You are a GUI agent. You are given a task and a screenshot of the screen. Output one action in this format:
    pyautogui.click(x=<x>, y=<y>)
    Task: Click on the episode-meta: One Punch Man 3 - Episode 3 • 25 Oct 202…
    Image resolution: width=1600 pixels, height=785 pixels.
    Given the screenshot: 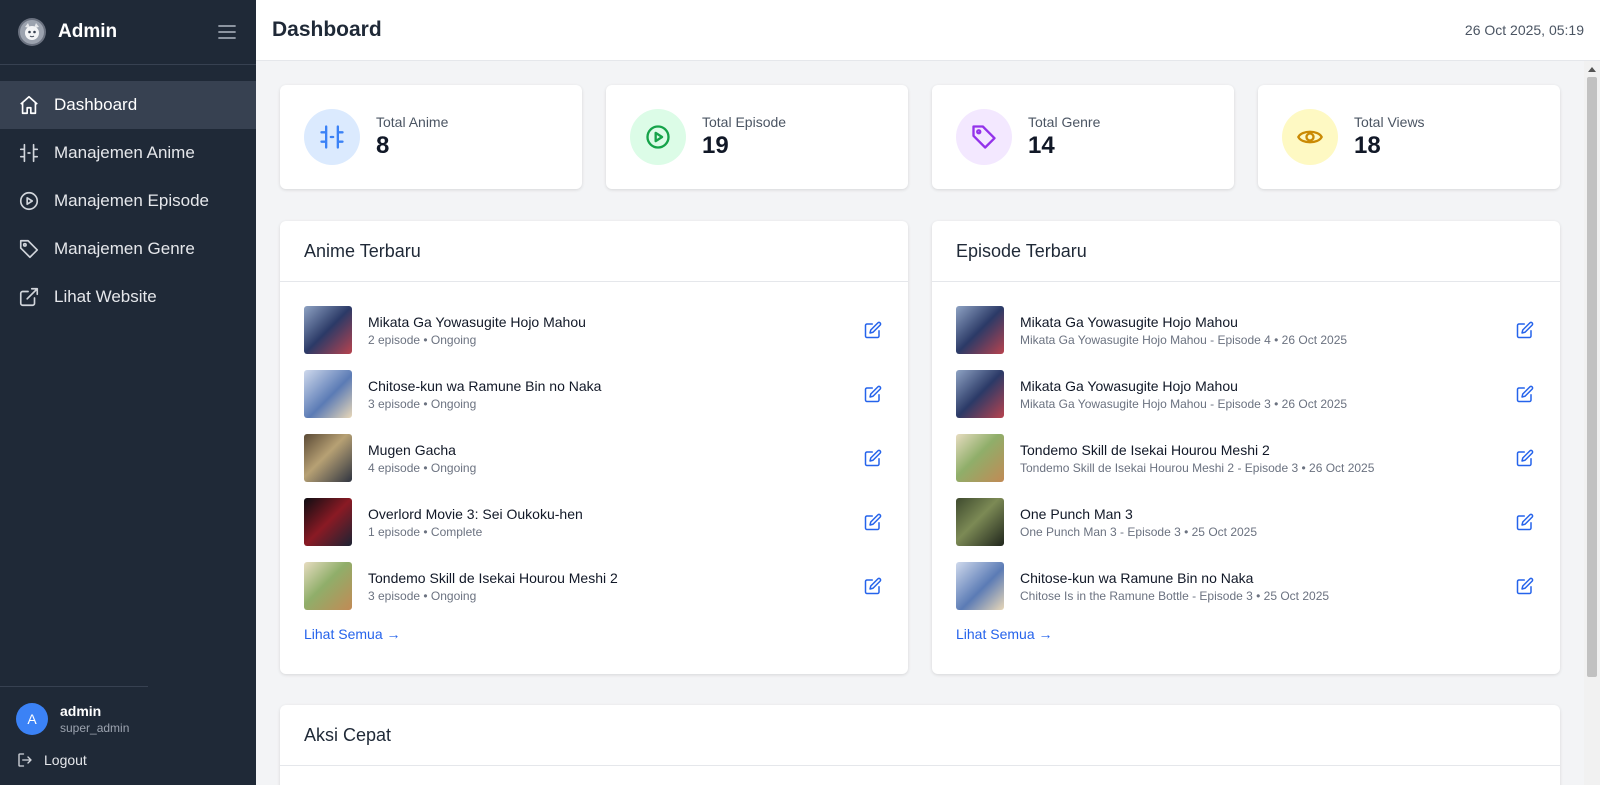 What is the action you would take?
    pyautogui.click(x=1139, y=531)
    